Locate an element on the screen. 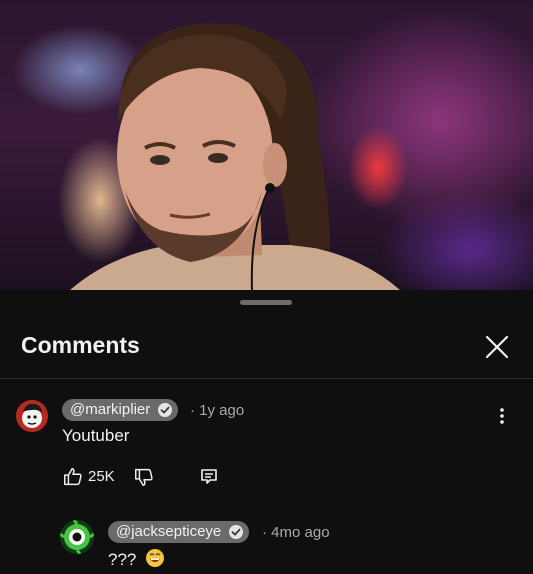 This screenshot has height=574, width=533. reply-button is located at coordinates (209, 477).